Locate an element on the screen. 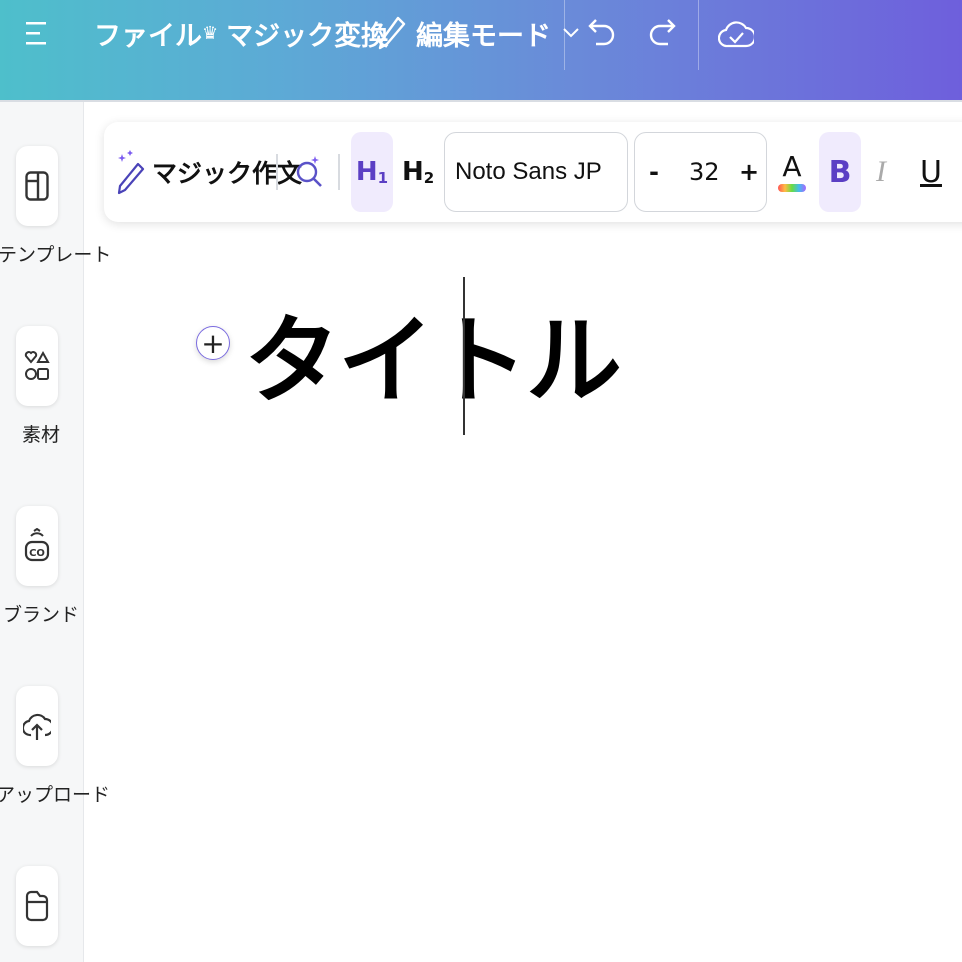 Image resolution: width=962 pixels, height=962 pixels. heading2-label: H is located at coordinates (413, 172).